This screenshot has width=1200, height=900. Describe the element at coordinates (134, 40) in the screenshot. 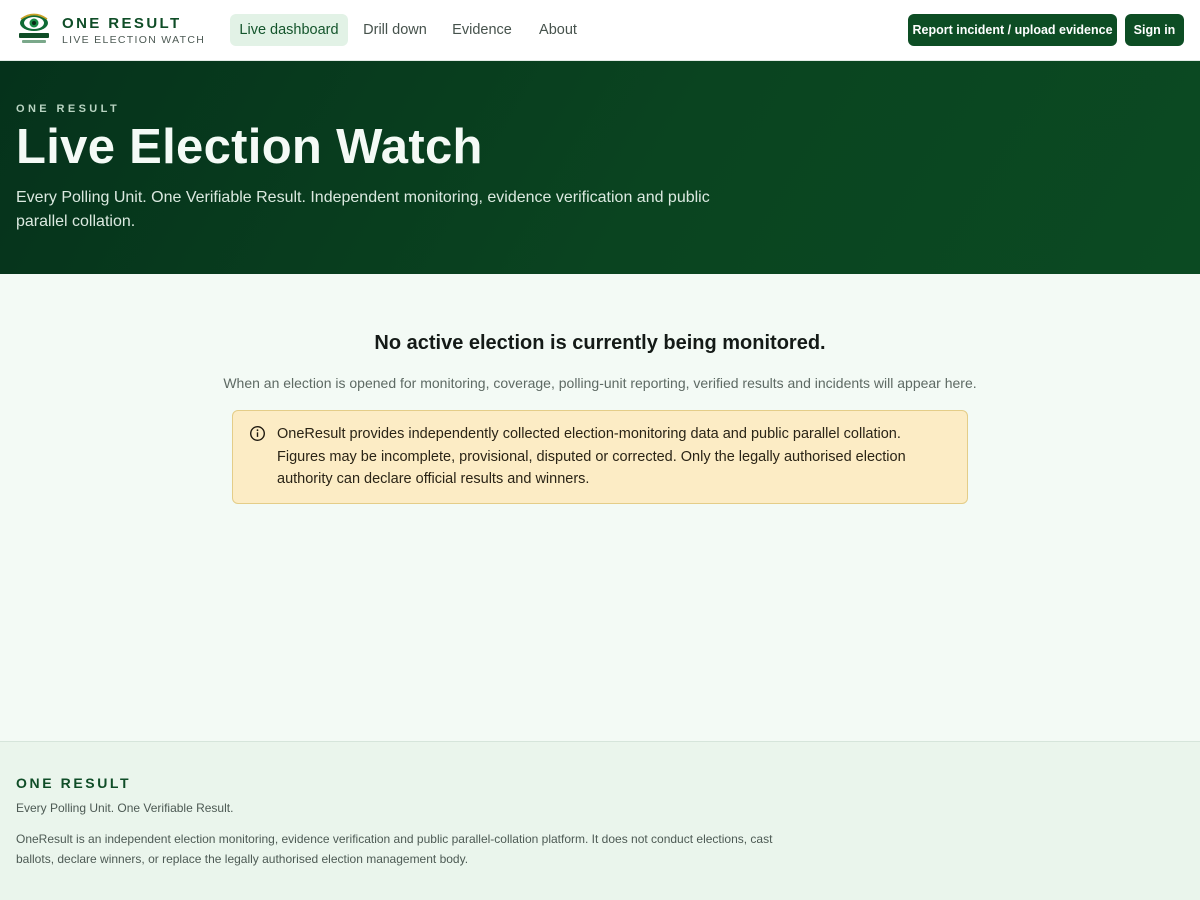

I see `brand-subtitle: LIVE ELECTION WATCH` at that location.